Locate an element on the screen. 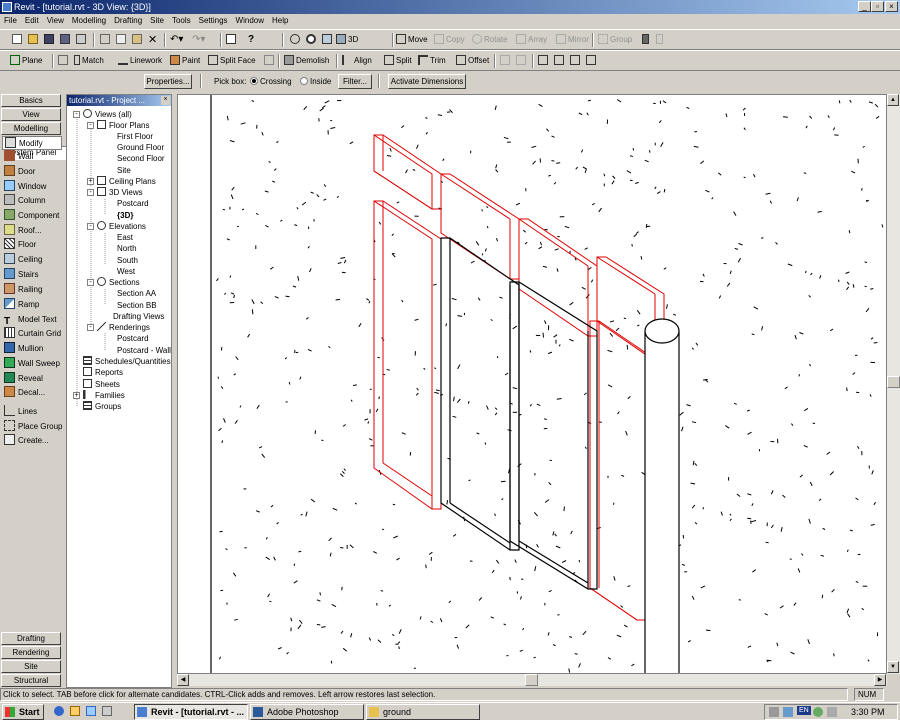 The height and width of the screenshot is (720, 900). stairs-tool: Stairs is located at coordinates (32, 275).